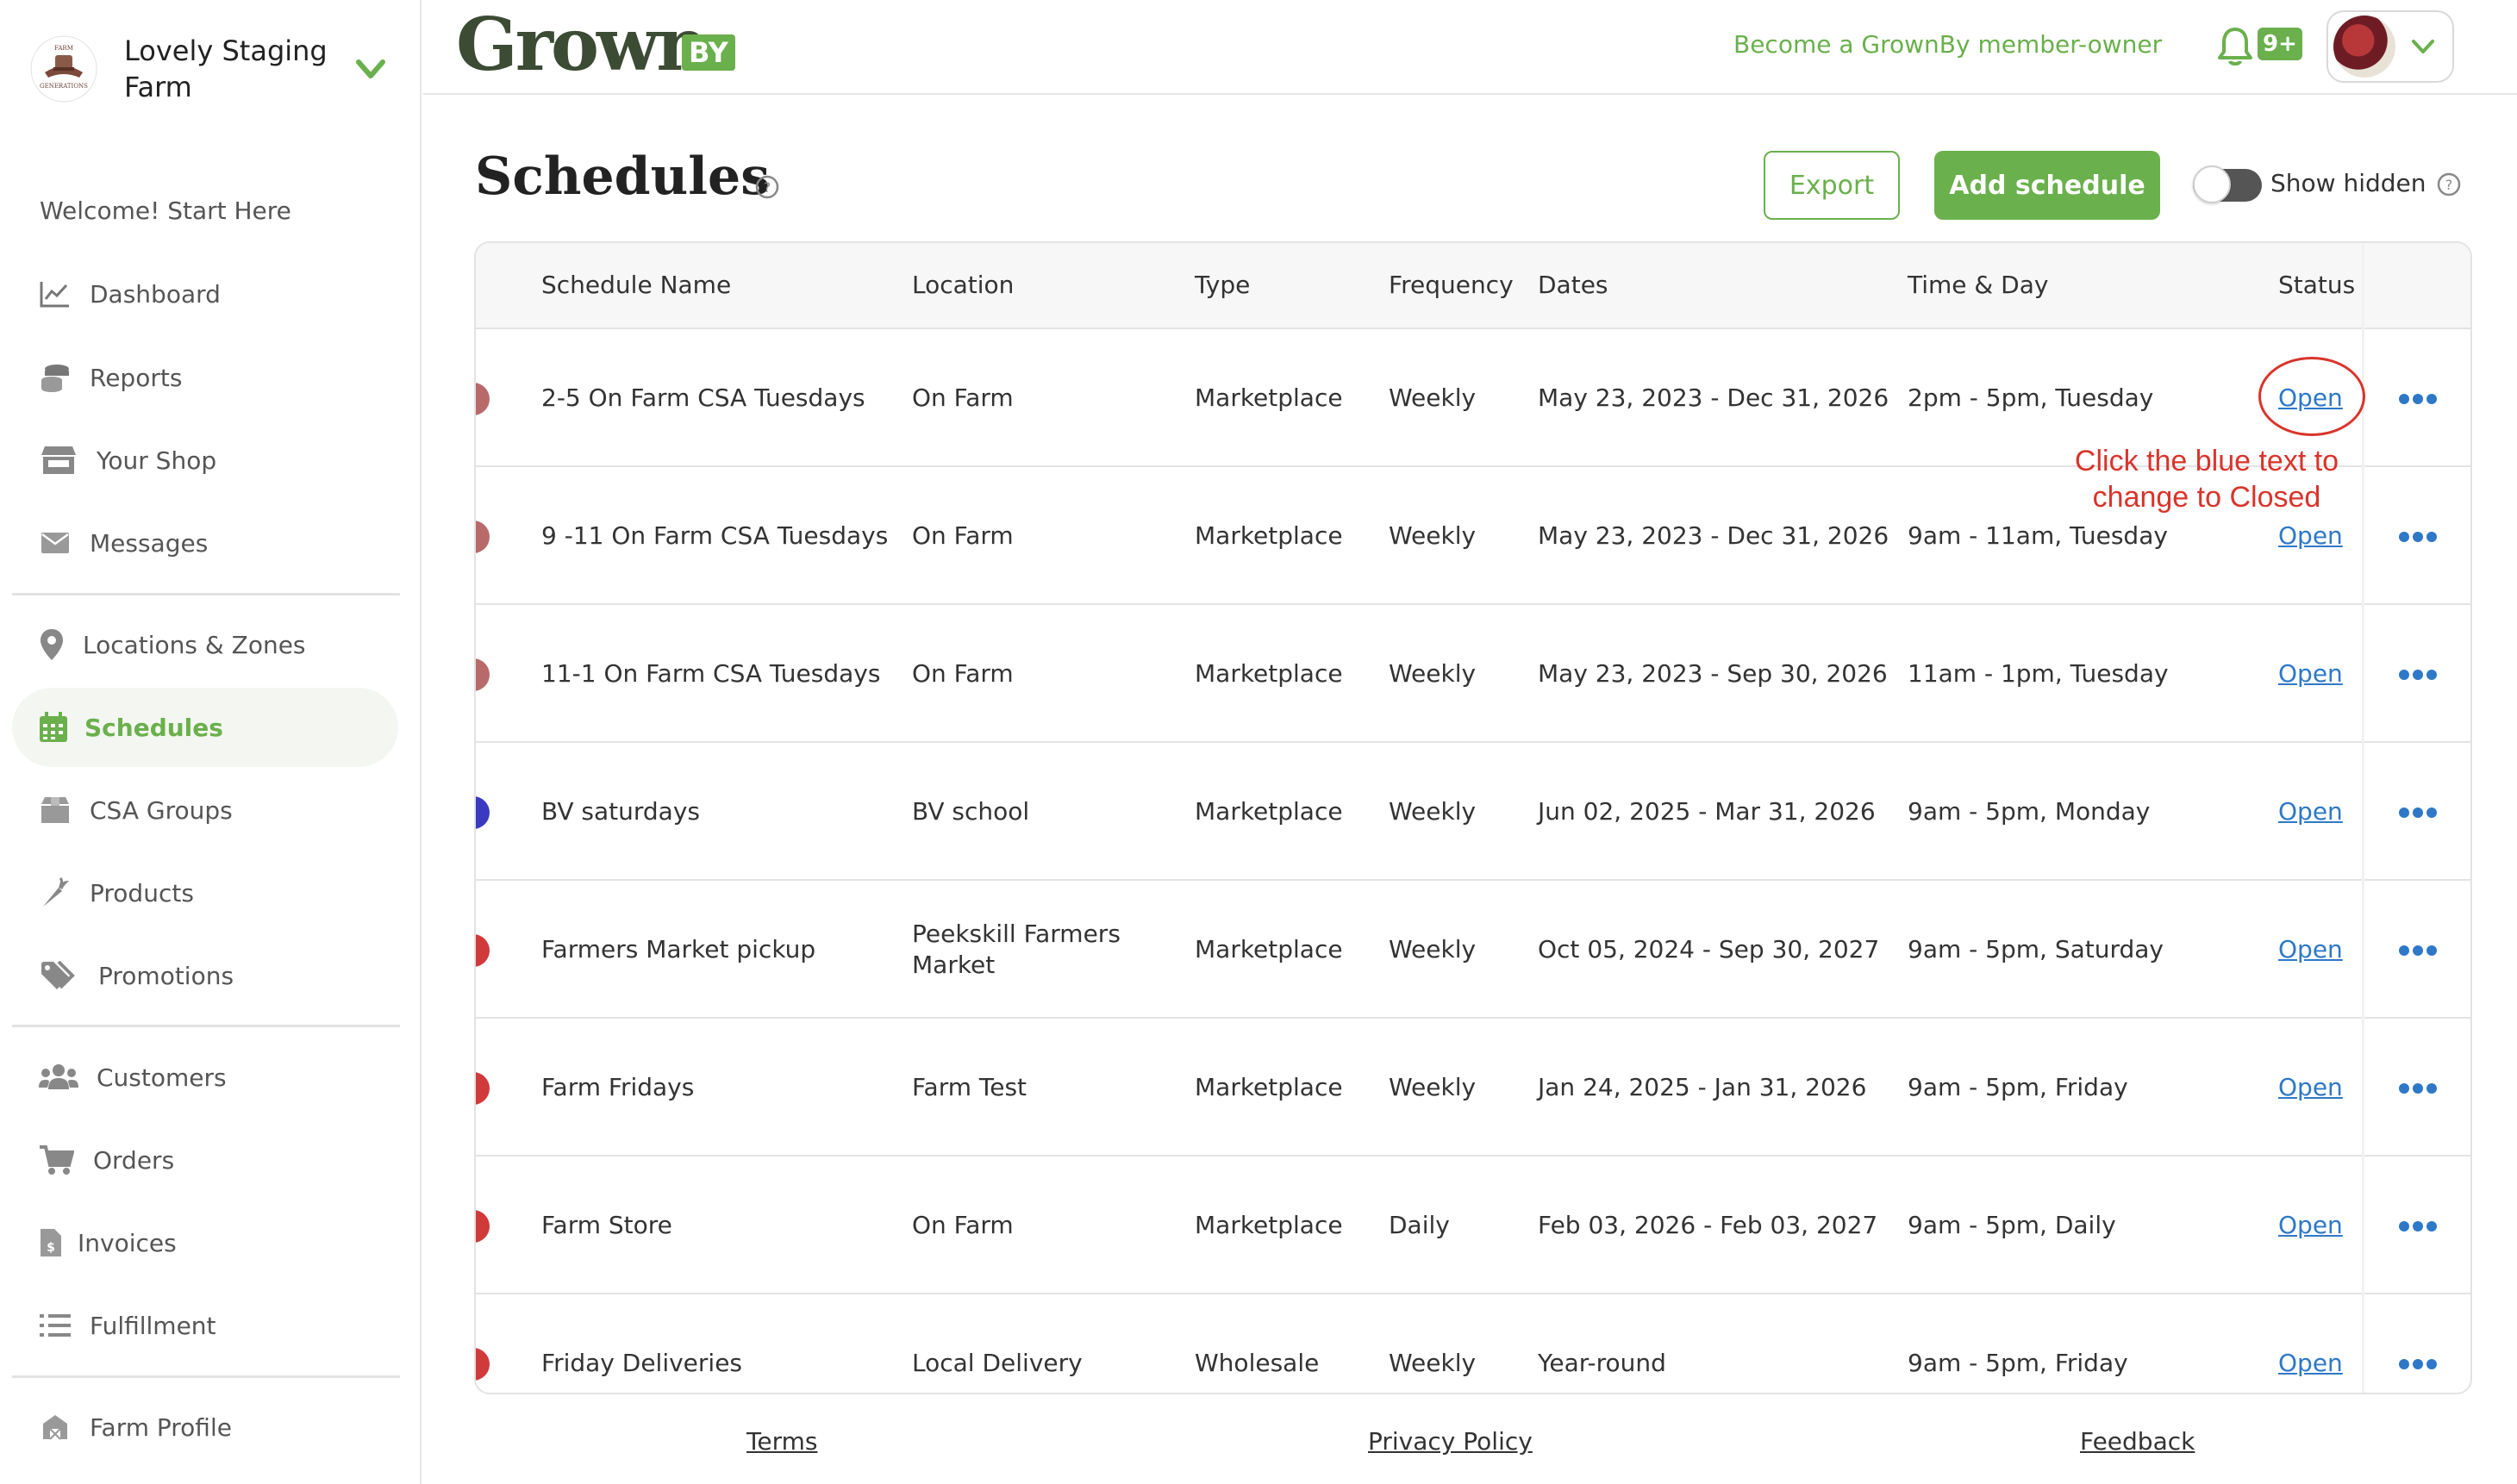  I want to click on cell-schedule-name: Farm Fridays, so click(618, 1087).